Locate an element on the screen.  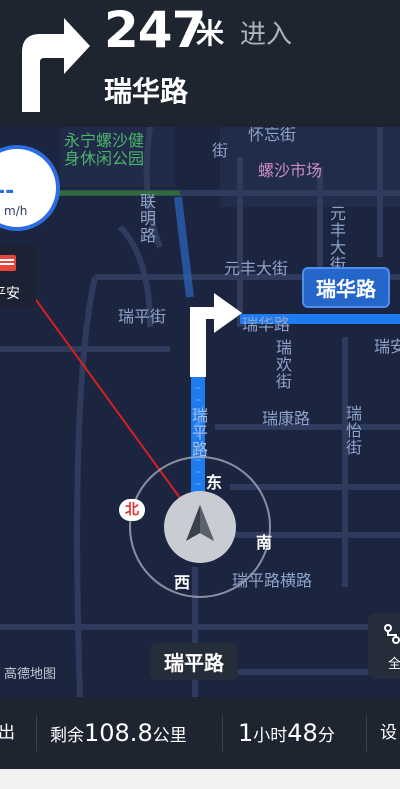
compass-east: 东 is located at coordinates (214, 482).